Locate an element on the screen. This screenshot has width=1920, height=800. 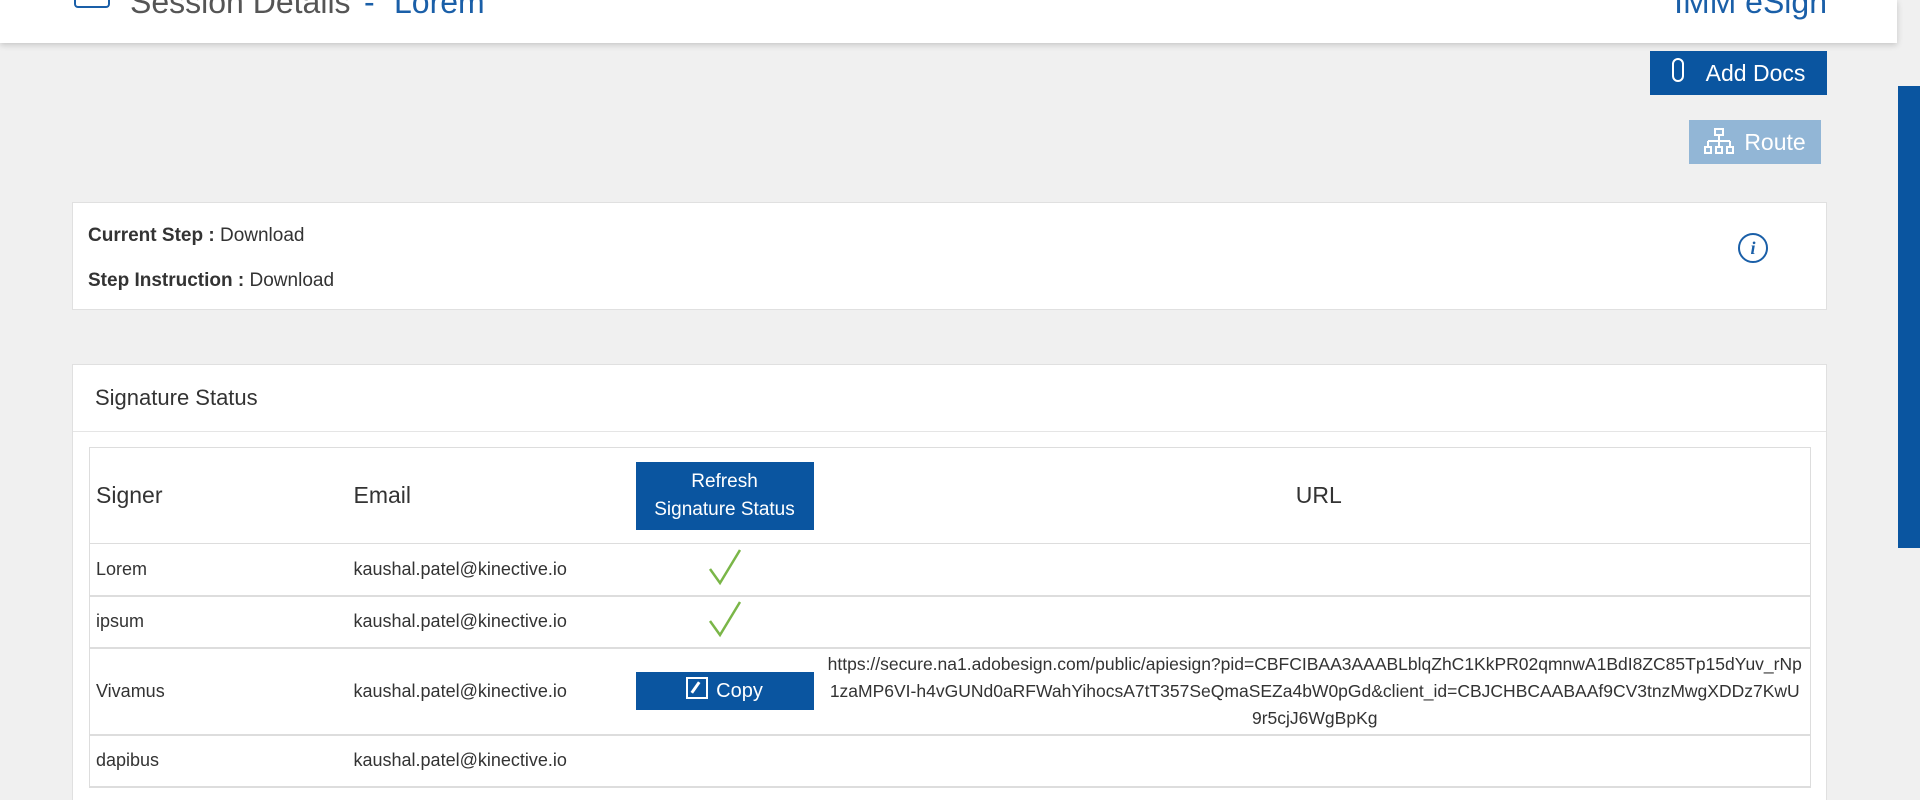
add-docs-button: Add Docs is located at coordinates (1738, 73).